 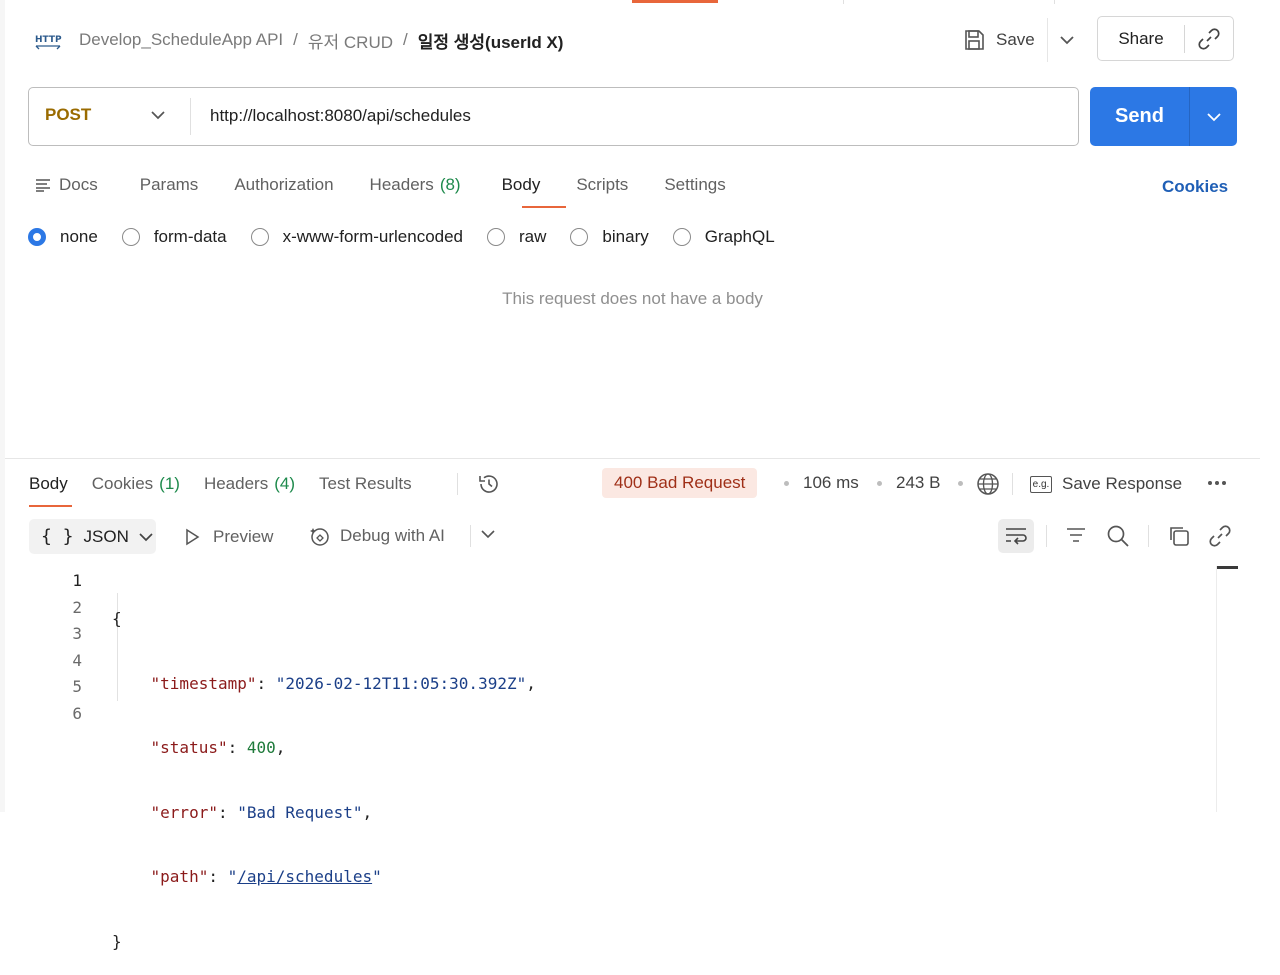 I want to click on tab-label: Test Results, so click(x=365, y=483).